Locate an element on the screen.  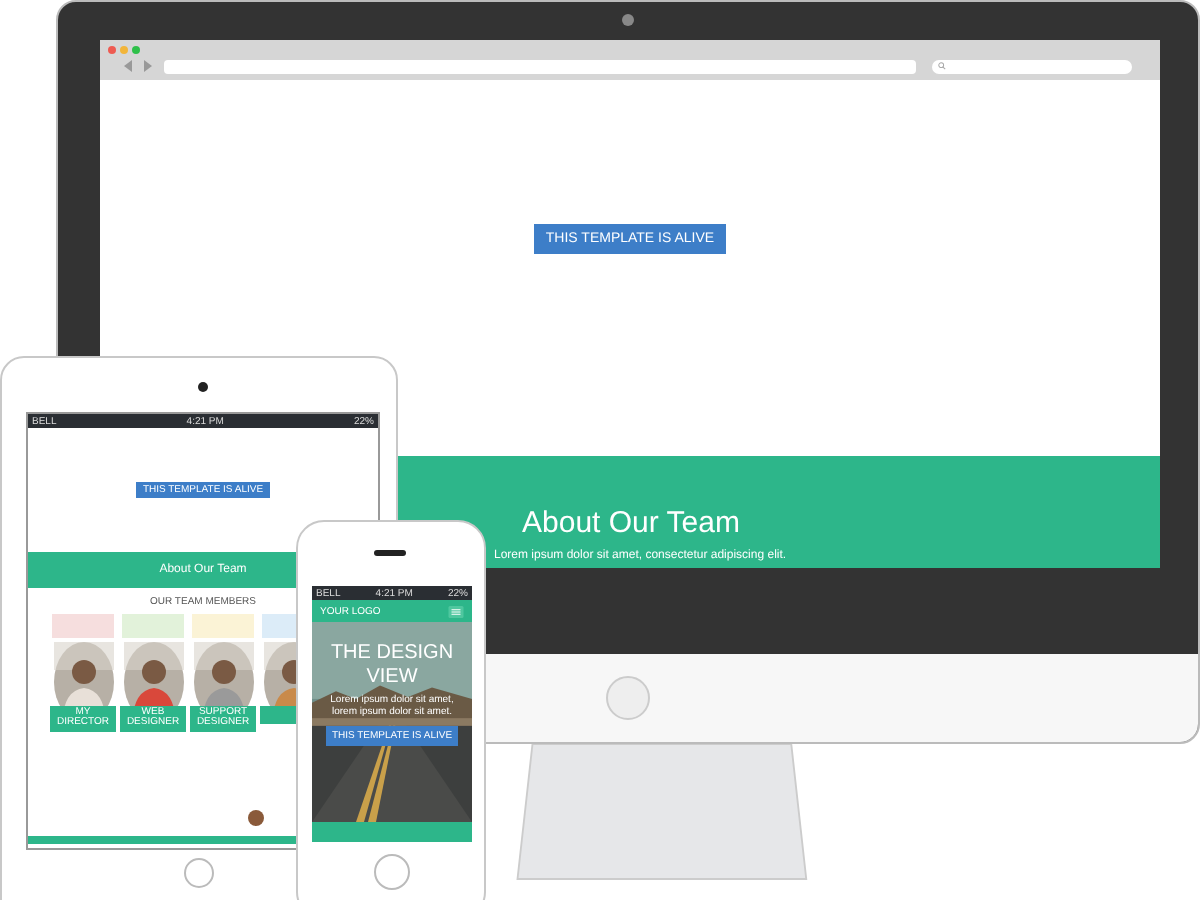
back-forward-icon is located at coordinates (138, 66).